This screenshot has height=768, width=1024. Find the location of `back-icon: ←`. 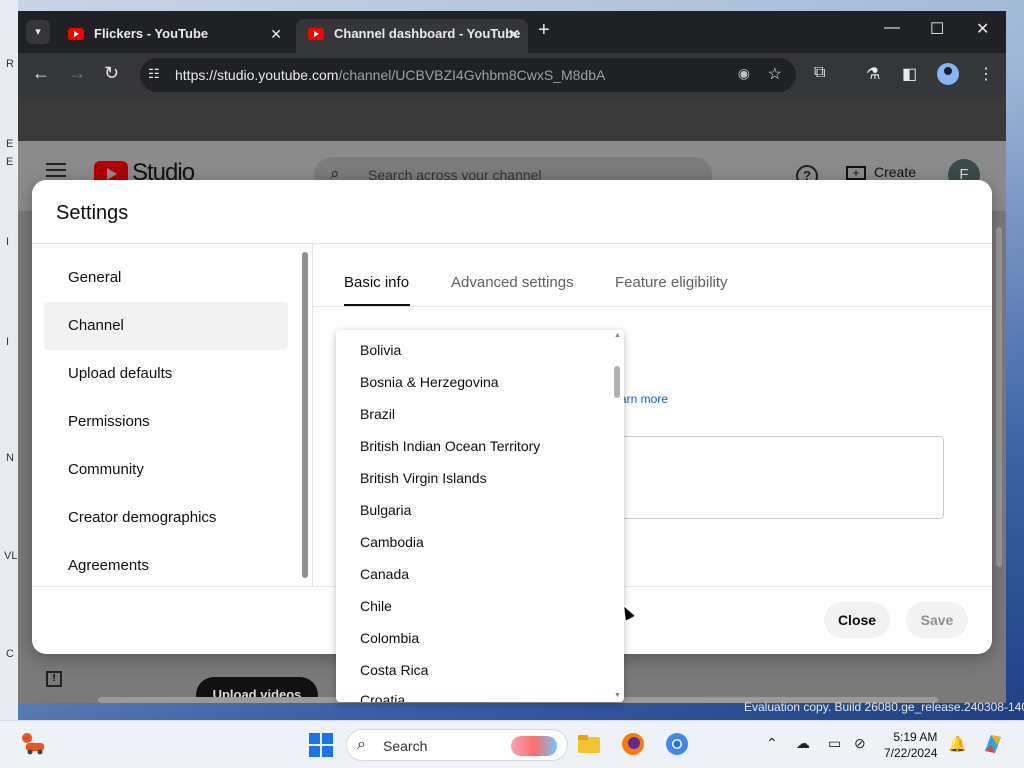

back-icon: ← is located at coordinates (41, 73).